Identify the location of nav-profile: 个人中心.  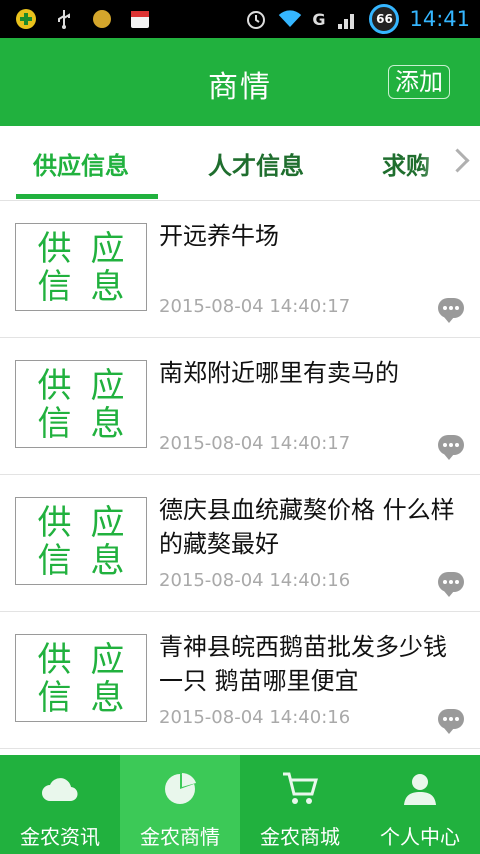
(420, 804).